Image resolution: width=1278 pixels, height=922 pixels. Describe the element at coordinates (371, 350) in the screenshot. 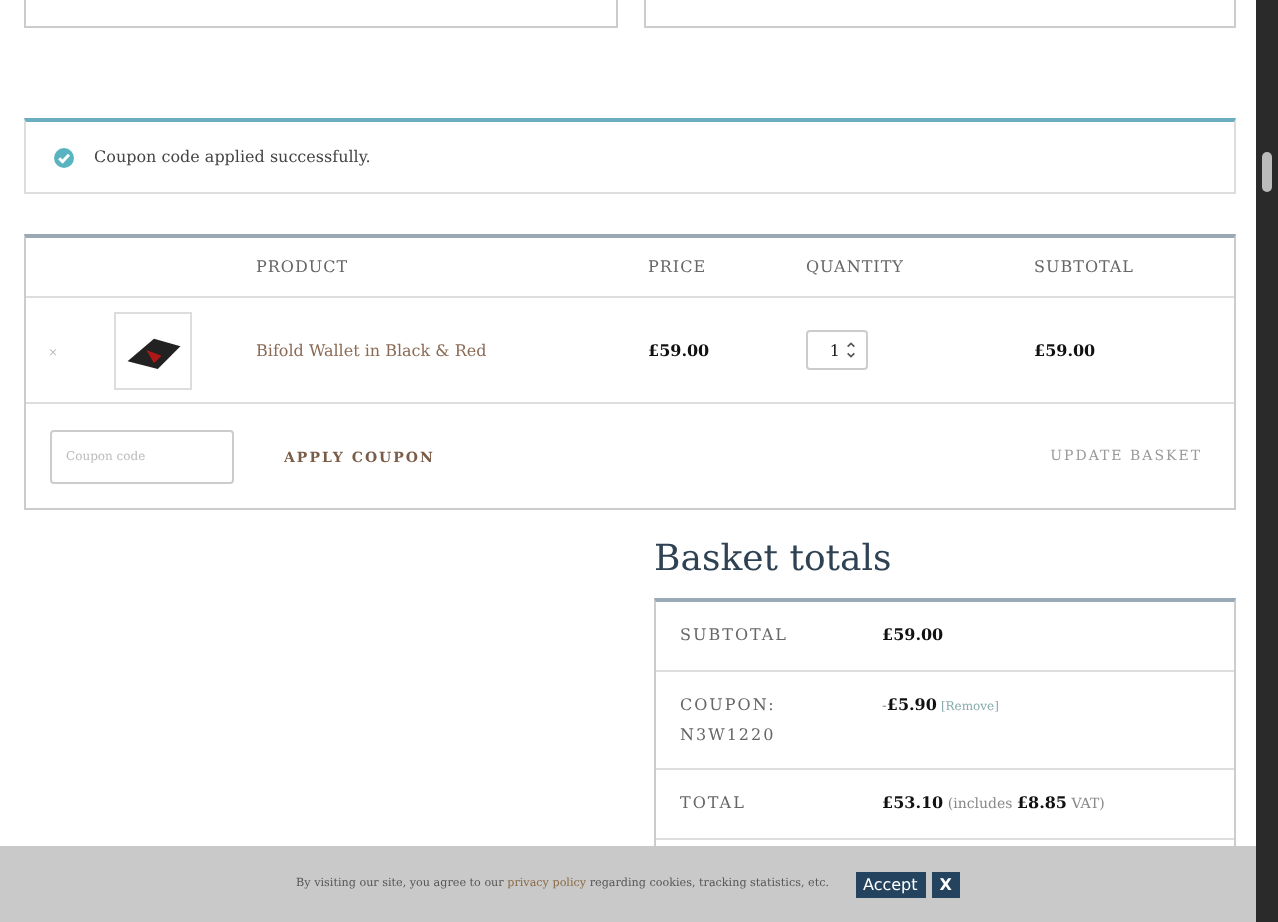

I see `product-link: Bifold Wallet in Black & Red` at that location.